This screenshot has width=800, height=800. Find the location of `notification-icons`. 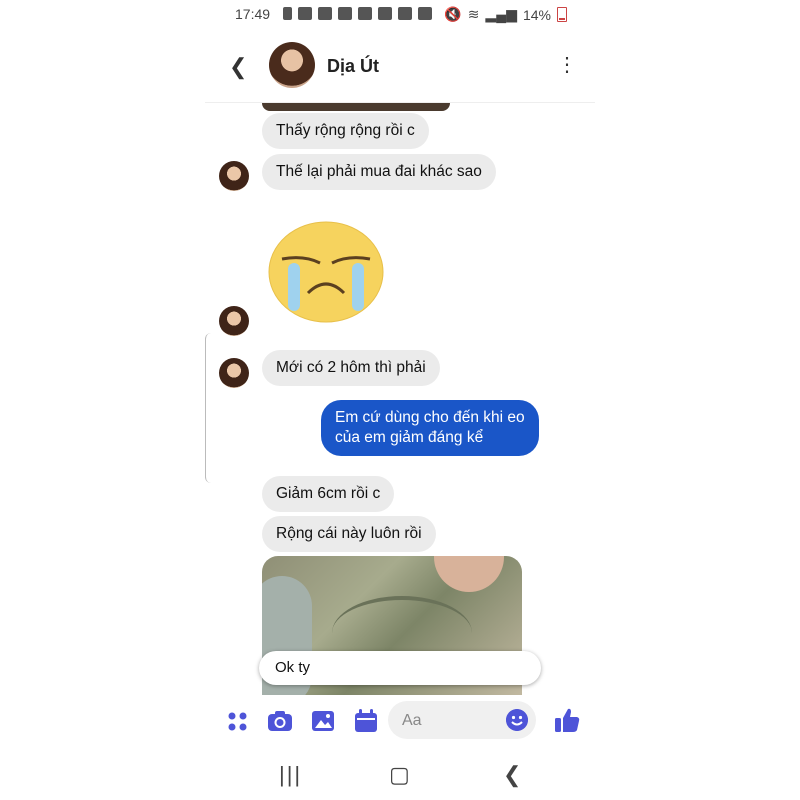

notification-icons is located at coordinates (357, 13).